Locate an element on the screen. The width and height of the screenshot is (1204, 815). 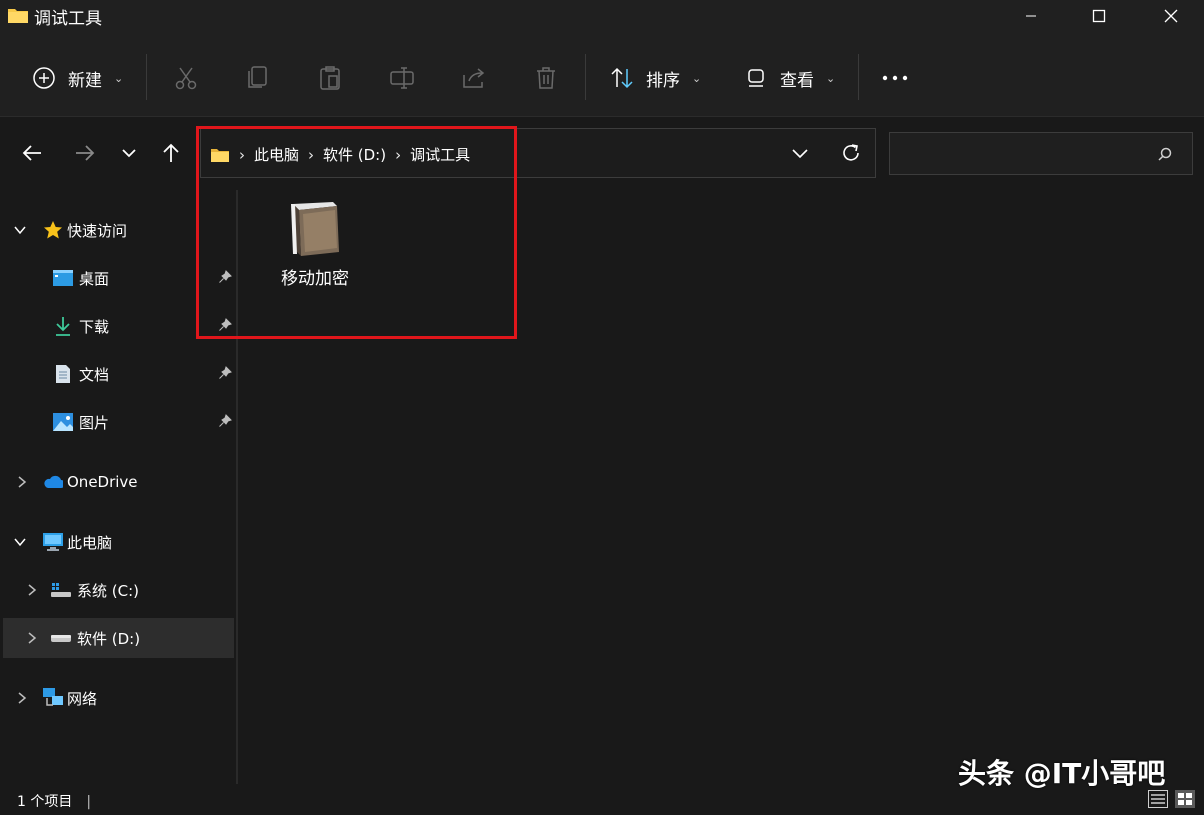
cut-button is located at coordinates (186, 78).